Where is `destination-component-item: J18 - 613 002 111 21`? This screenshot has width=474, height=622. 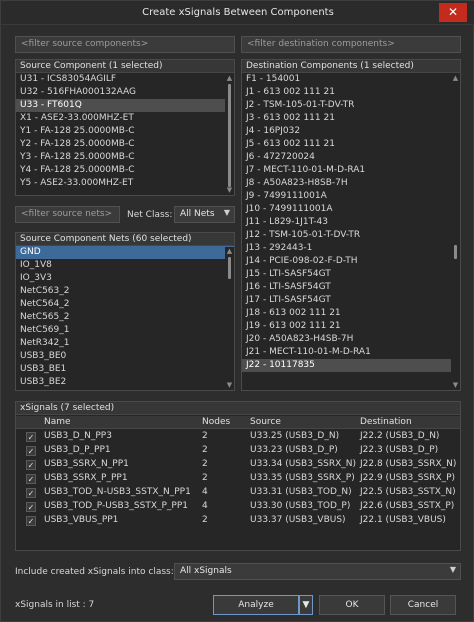
destination-component-item: J18 - 613 002 111 21 is located at coordinates (351, 313).